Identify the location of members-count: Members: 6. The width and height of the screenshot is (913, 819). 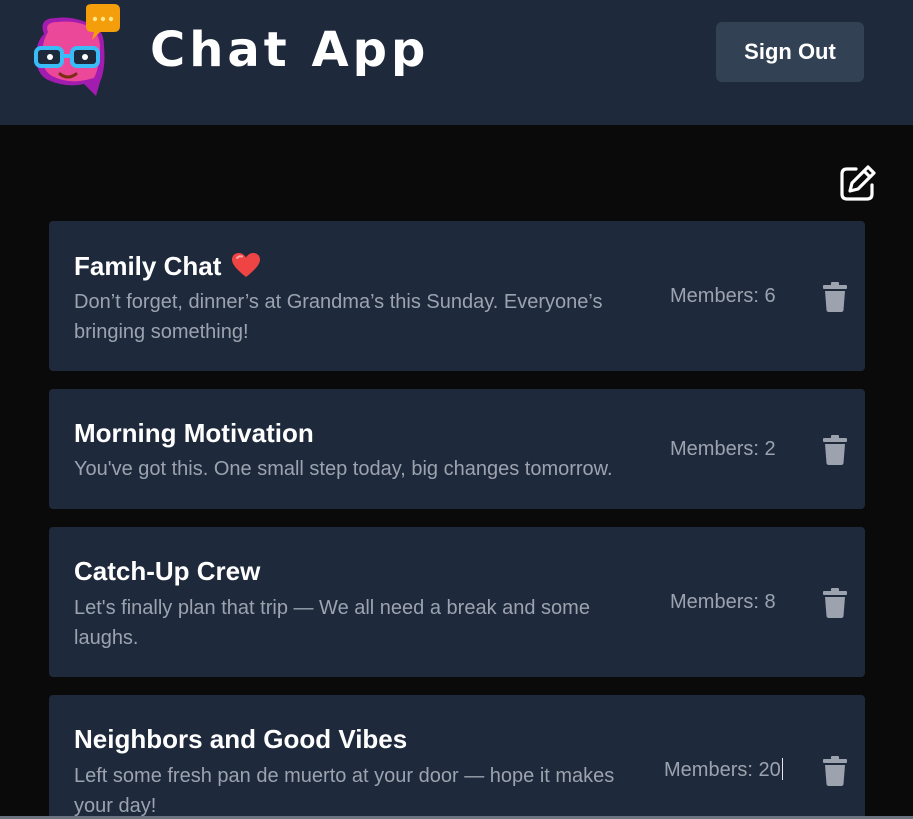
(723, 296).